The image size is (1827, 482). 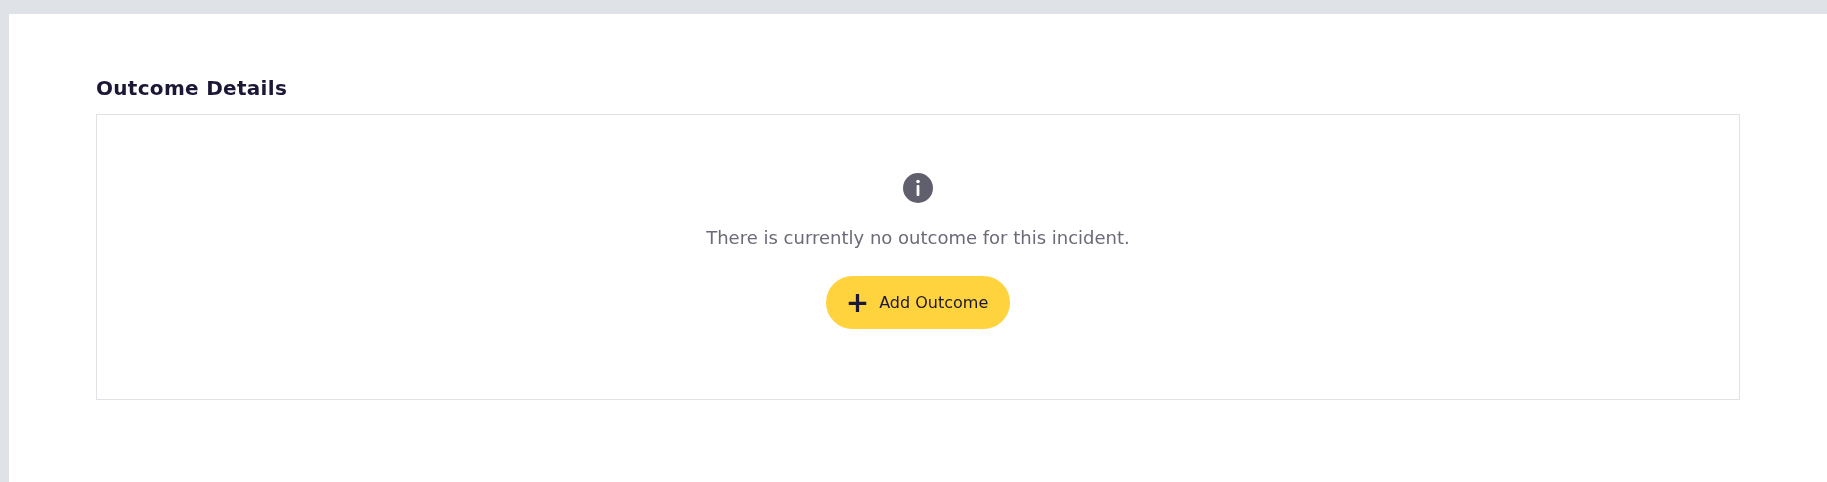 What do you see at coordinates (918, 188) in the screenshot?
I see `info-icon` at bounding box center [918, 188].